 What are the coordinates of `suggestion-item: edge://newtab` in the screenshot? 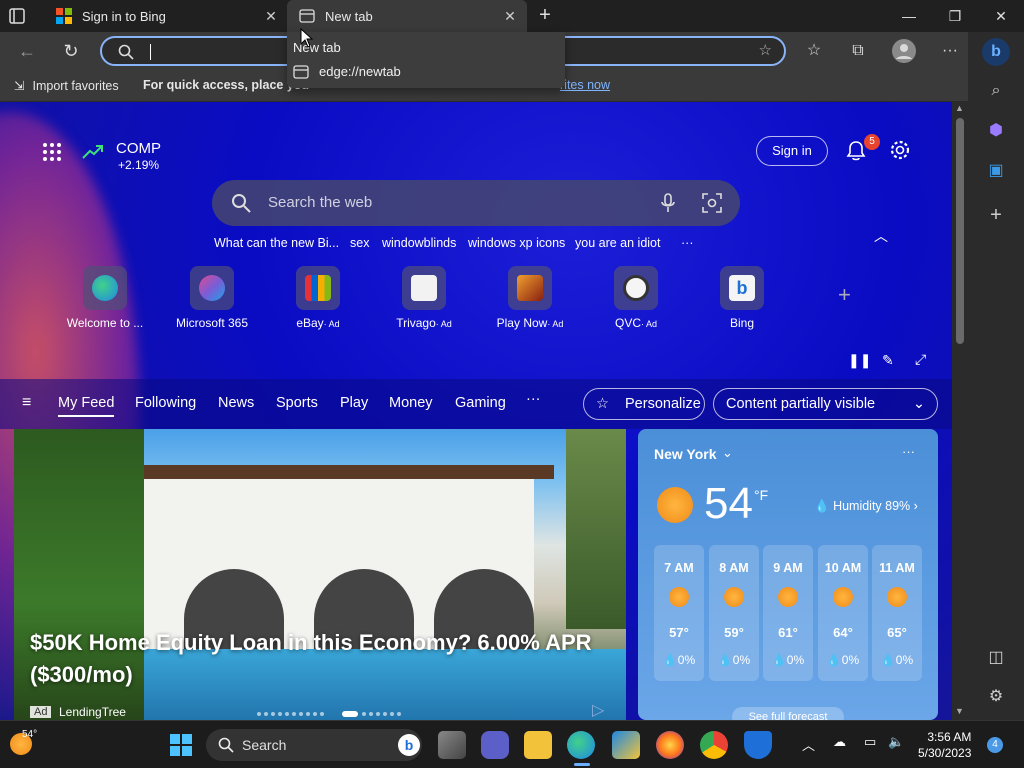 It's located at (347, 71).